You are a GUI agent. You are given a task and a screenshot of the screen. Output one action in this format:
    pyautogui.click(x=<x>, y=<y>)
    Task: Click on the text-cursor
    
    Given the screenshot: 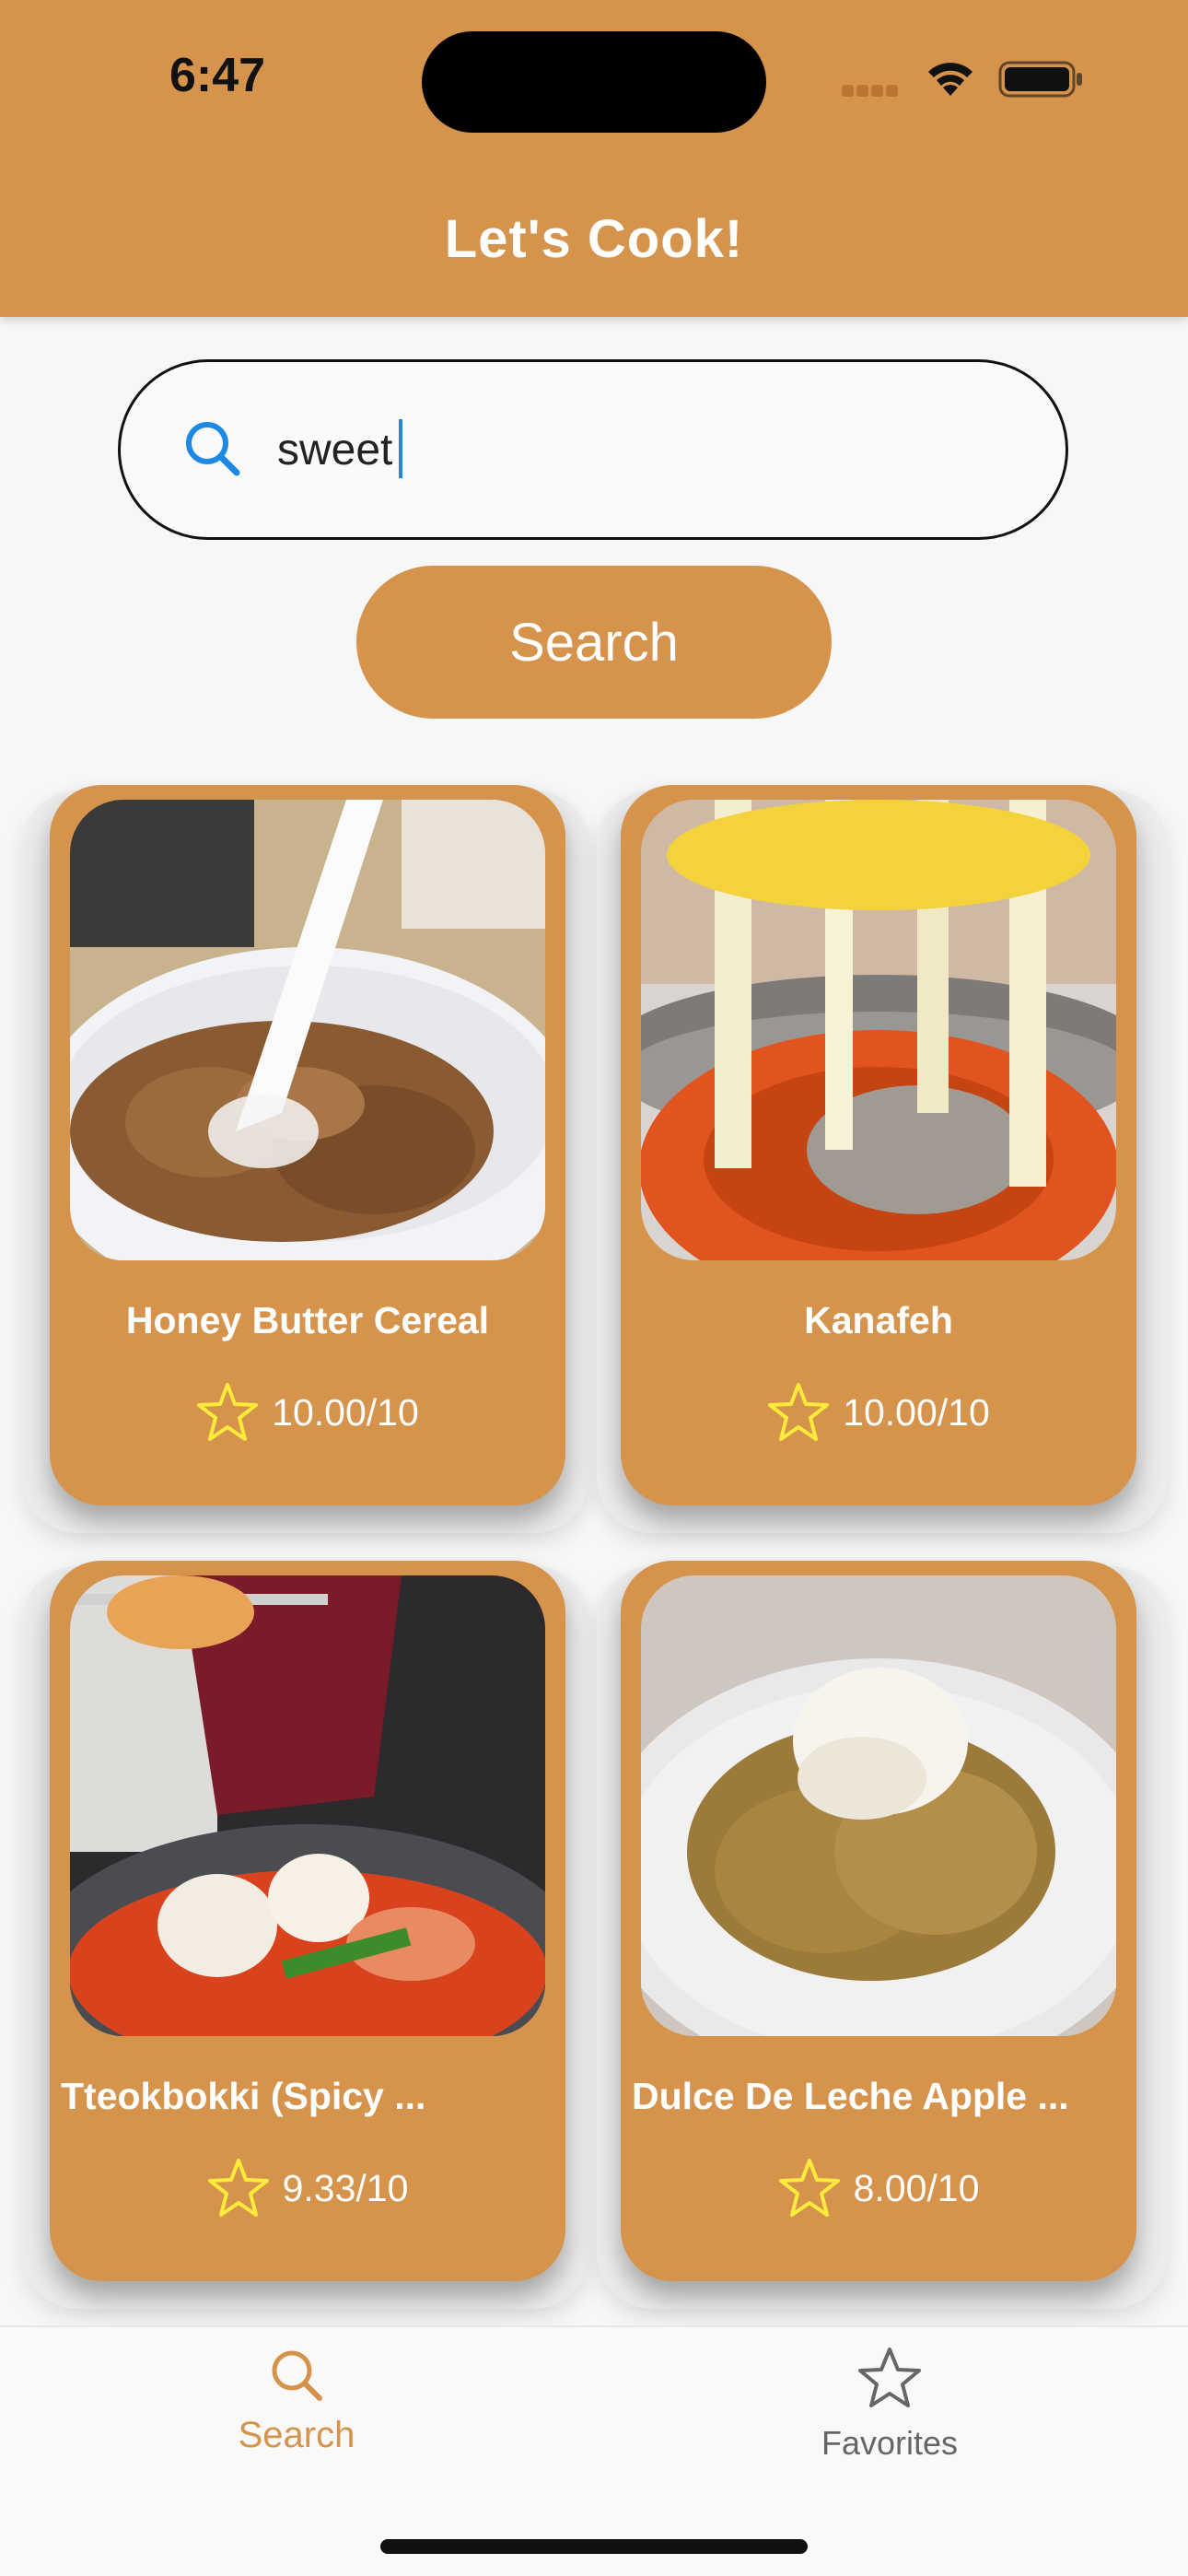 What is the action you would take?
    pyautogui.click(x=400, y=448)
    